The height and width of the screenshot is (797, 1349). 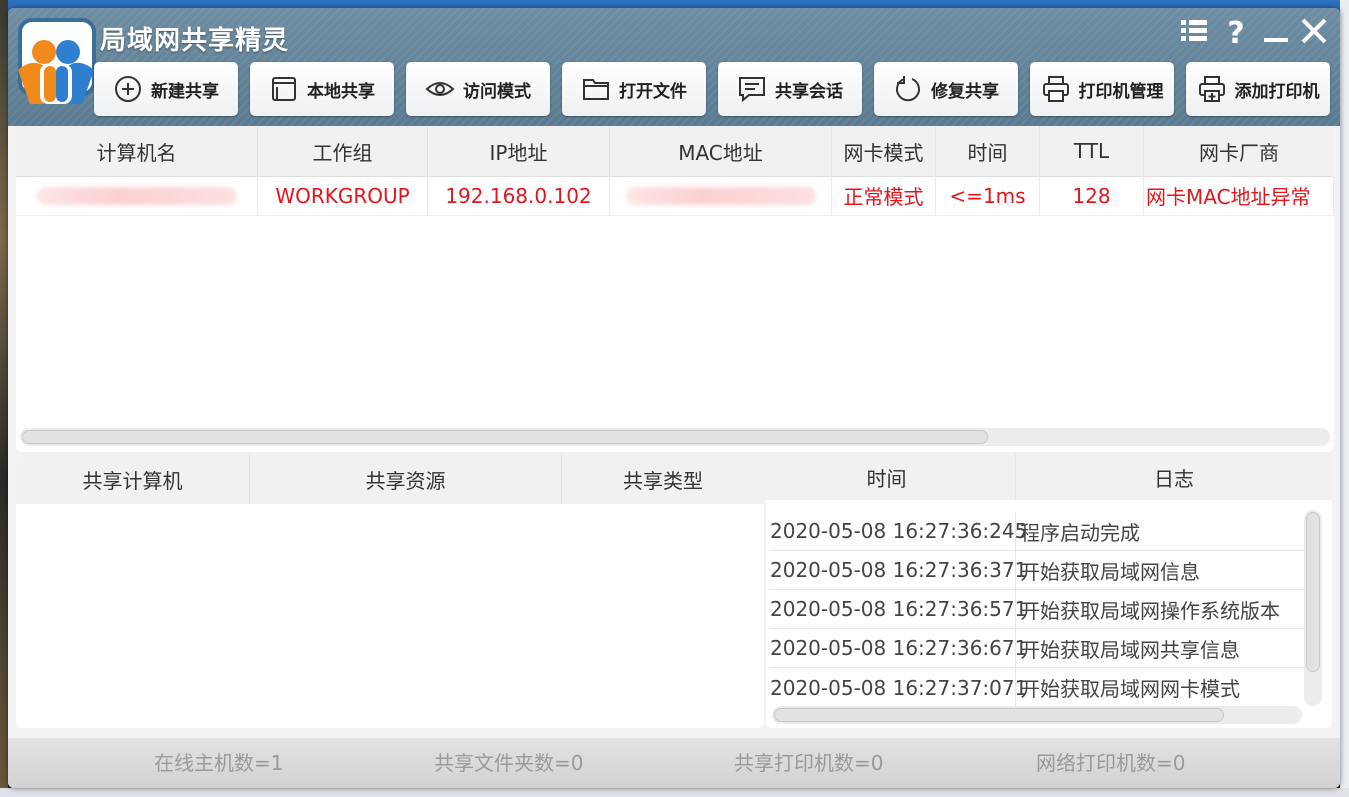 What do you see at coordinates (133, 479) in the screenshot?
I see `col-share-computer: 共享计算机` at bounding box center [133, 479].